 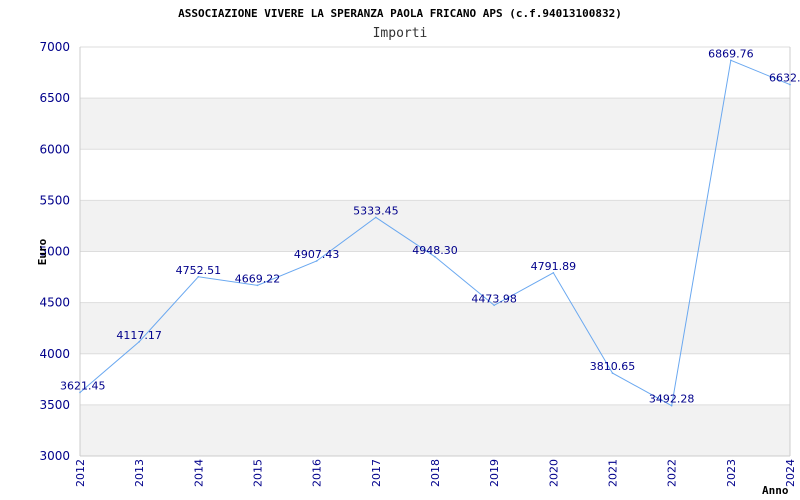 What do you see at coordinates (54, 98) in the screenshot?
I see `y-tick-label: 6500` at bounding box center [54, 98].